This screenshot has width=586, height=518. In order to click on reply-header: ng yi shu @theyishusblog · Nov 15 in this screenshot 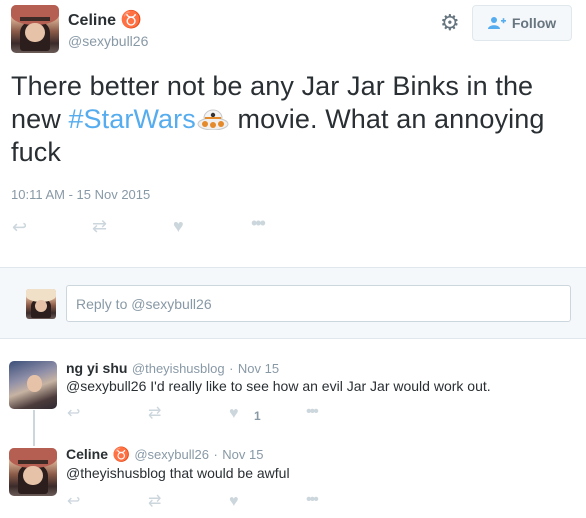, I will do `click(172, 369)`.